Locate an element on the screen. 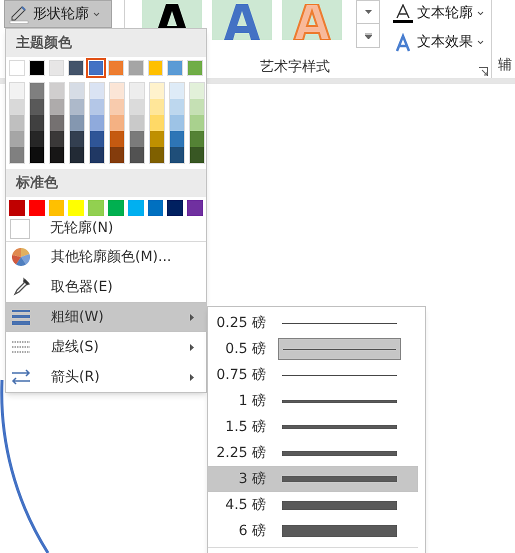 The height and width of the screenshot is (553, 515). section-header: 主题颜色 is located at coordinates (106, 43).